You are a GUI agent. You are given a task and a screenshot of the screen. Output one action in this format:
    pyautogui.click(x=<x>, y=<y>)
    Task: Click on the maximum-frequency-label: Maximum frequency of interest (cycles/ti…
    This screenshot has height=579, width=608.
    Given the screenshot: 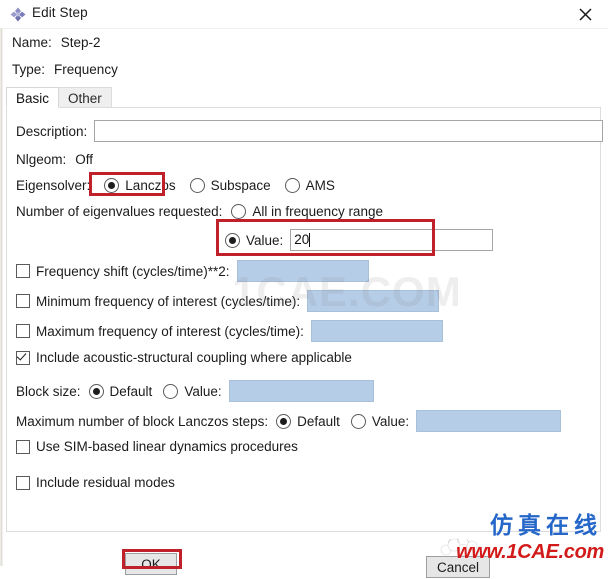 What is the action you would take?
    pyautogui.click(x=170, y=331)
    